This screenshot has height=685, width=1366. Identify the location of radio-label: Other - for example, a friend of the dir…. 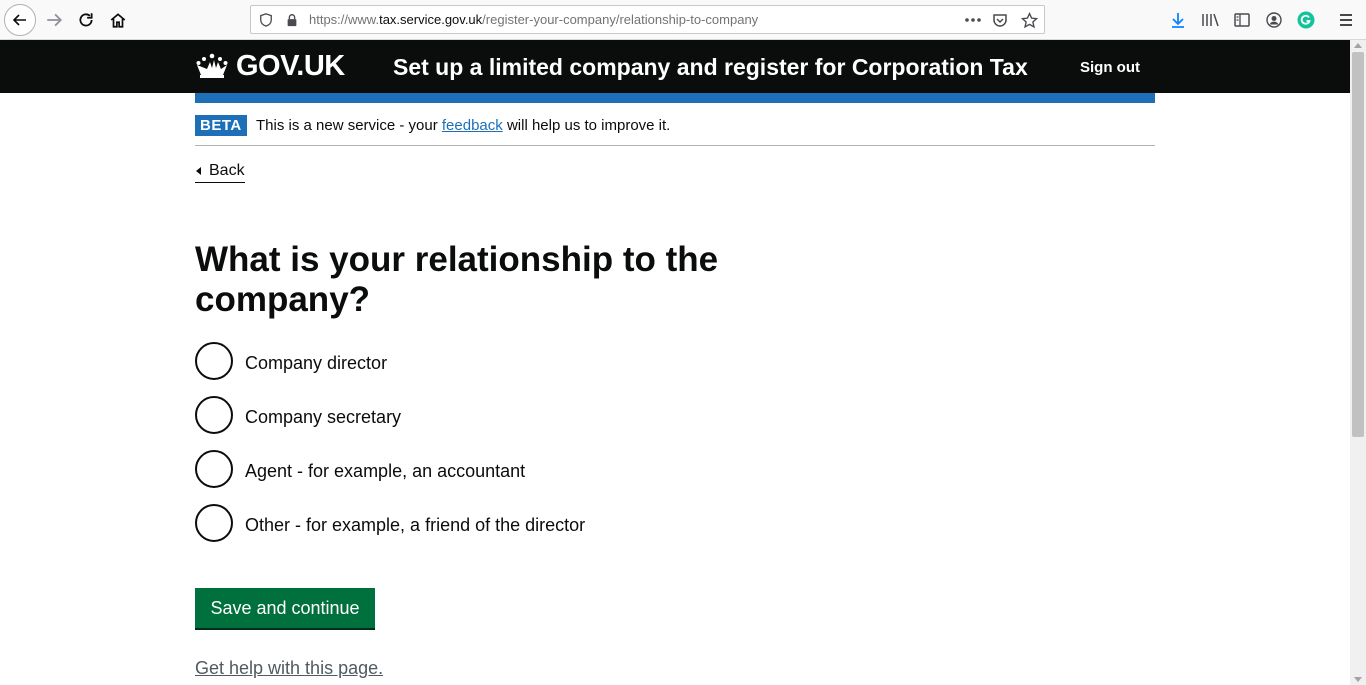
(415, 525).